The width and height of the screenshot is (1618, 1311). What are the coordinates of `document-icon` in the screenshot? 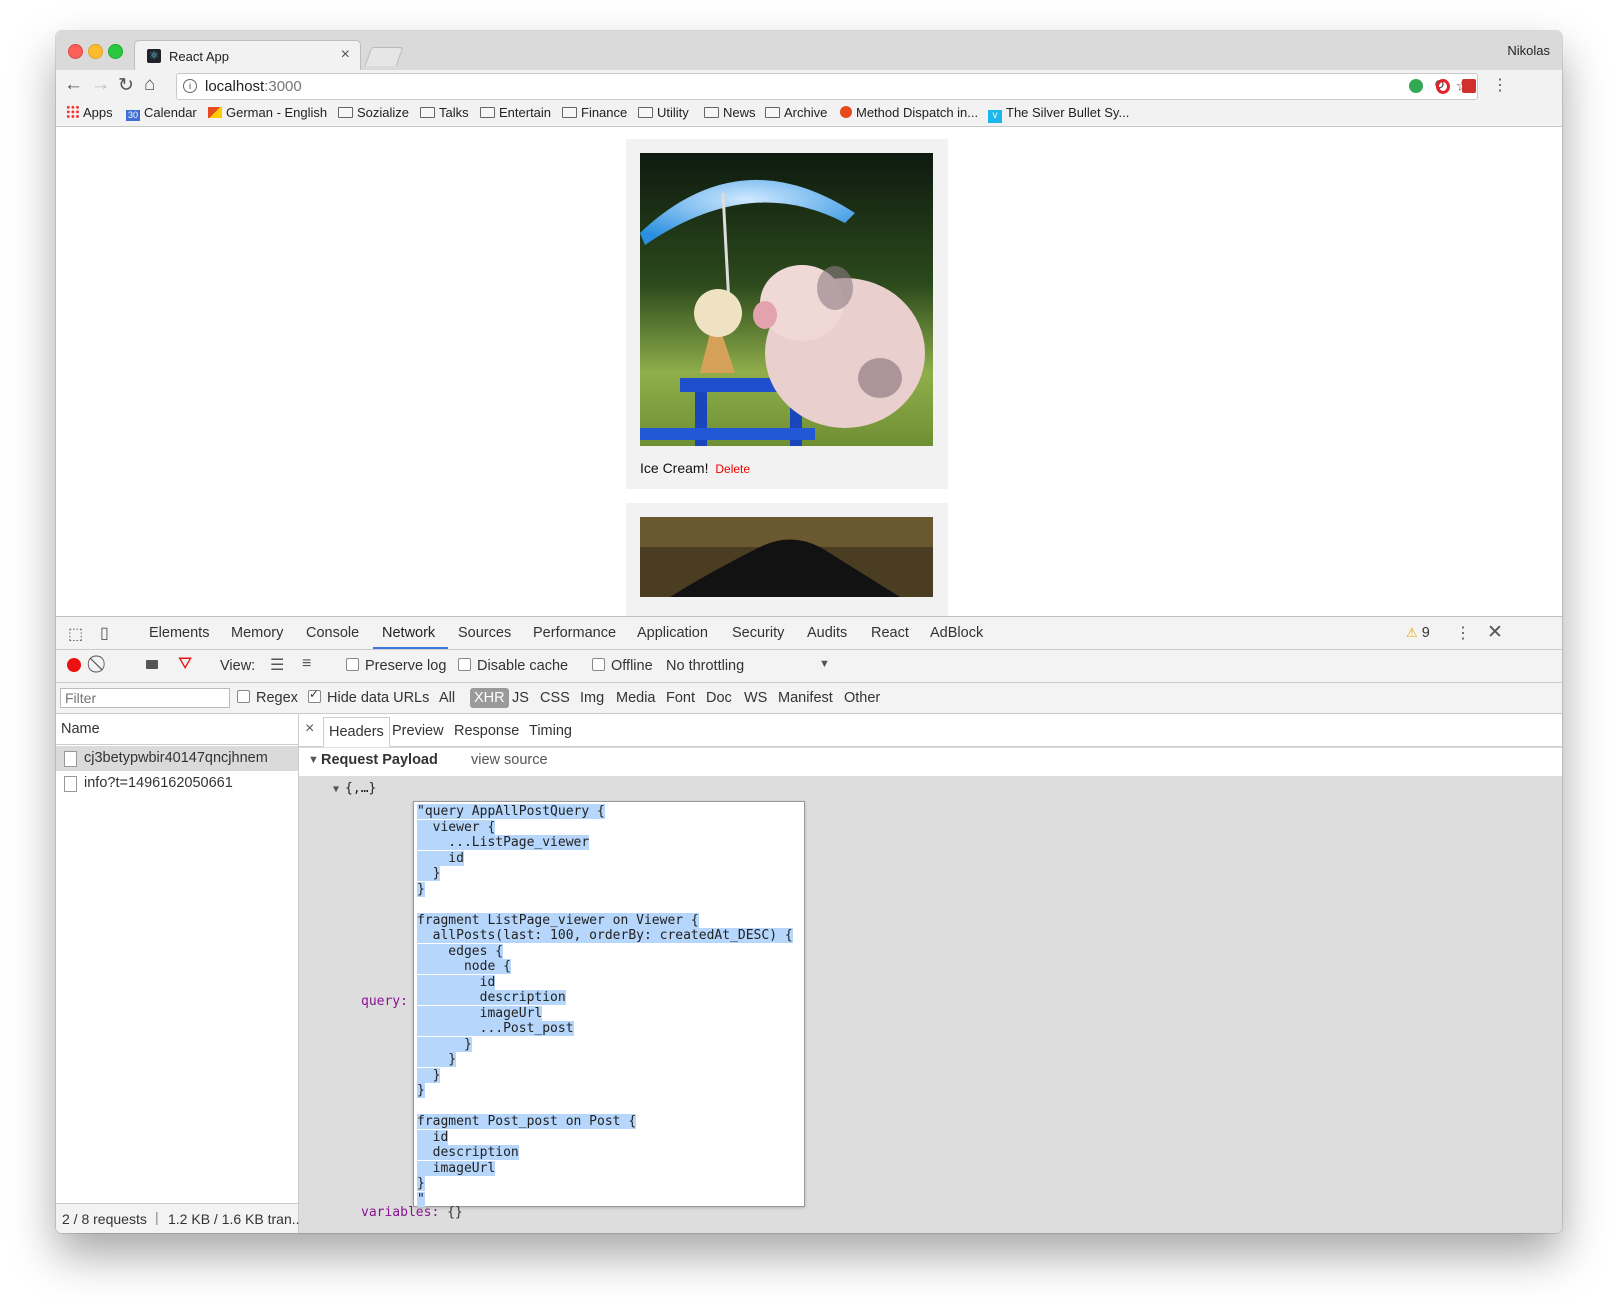 It's located at (70, 784).